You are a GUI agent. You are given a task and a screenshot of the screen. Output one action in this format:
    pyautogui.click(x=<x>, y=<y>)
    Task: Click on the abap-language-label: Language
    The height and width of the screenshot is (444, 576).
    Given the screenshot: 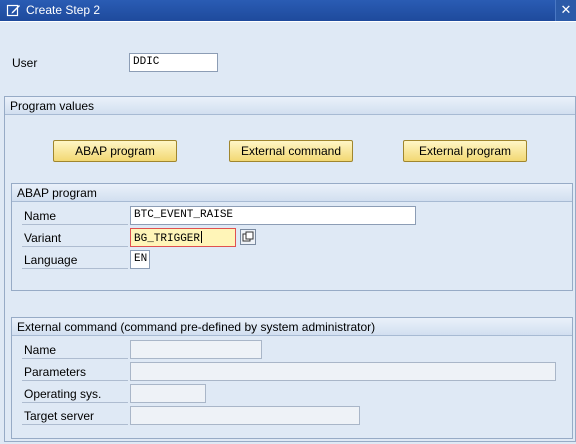 What is the action you would take?
    pyautogui.click(x=75, y=259)
    